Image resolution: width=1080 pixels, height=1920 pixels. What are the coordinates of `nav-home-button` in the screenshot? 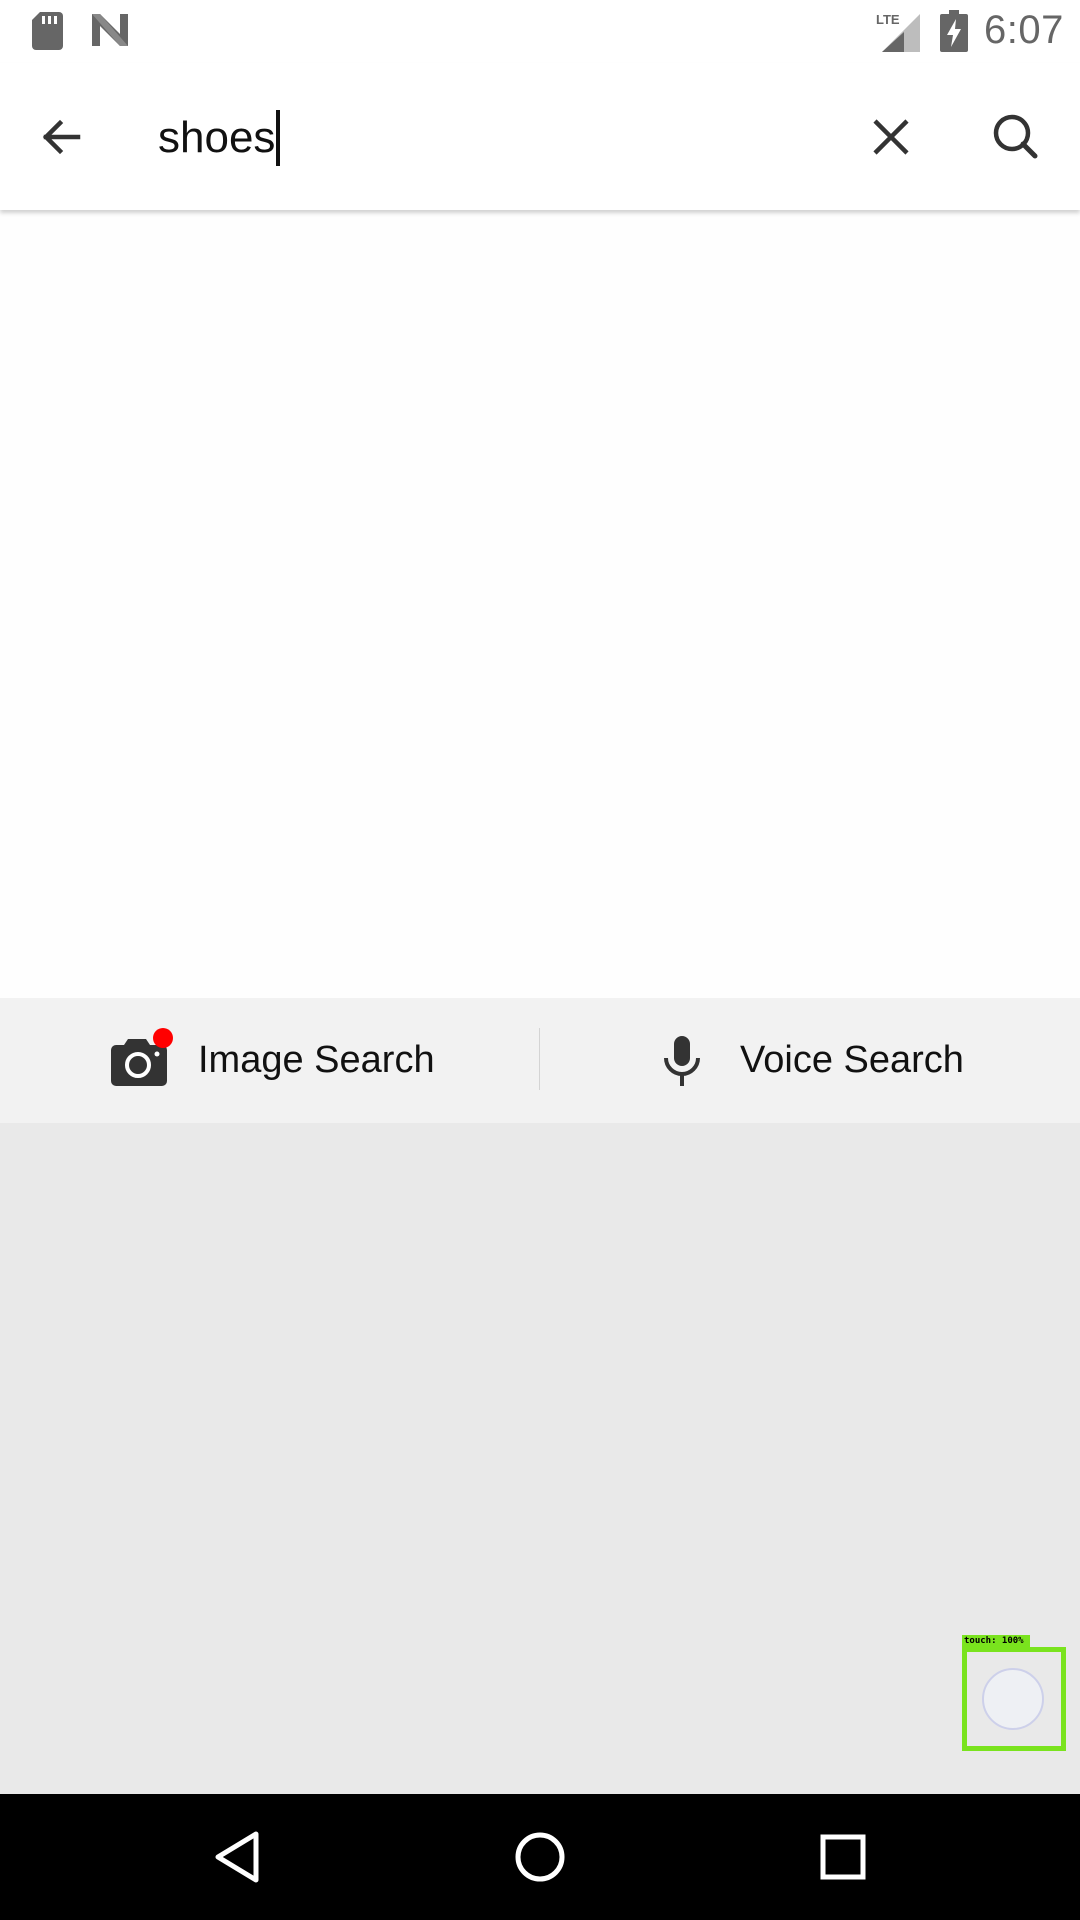 It's located at (540, 1857).